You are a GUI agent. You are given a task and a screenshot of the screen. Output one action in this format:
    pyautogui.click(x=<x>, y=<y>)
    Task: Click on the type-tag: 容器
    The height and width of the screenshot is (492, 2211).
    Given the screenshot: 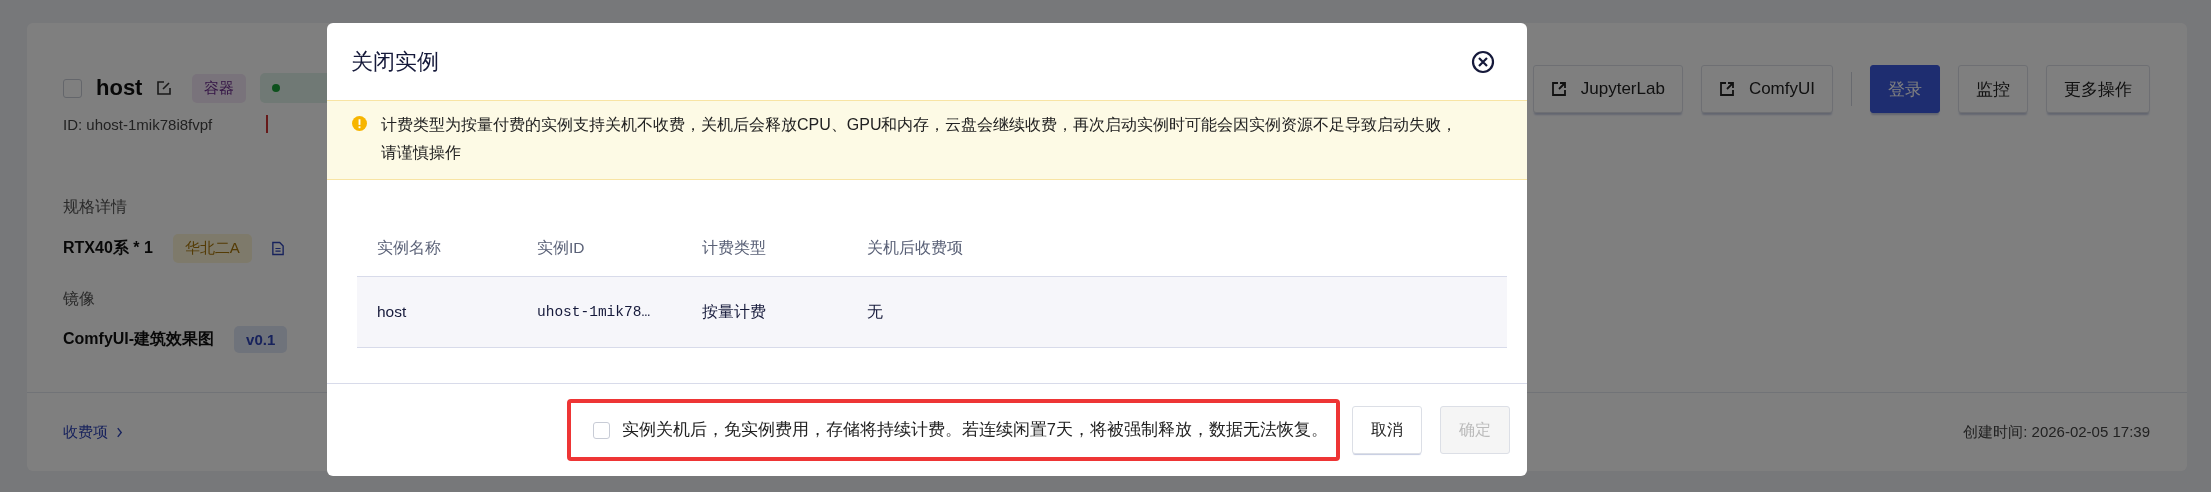 What is the action you would take?
    pyautogui.click(x=219, y=88)
    